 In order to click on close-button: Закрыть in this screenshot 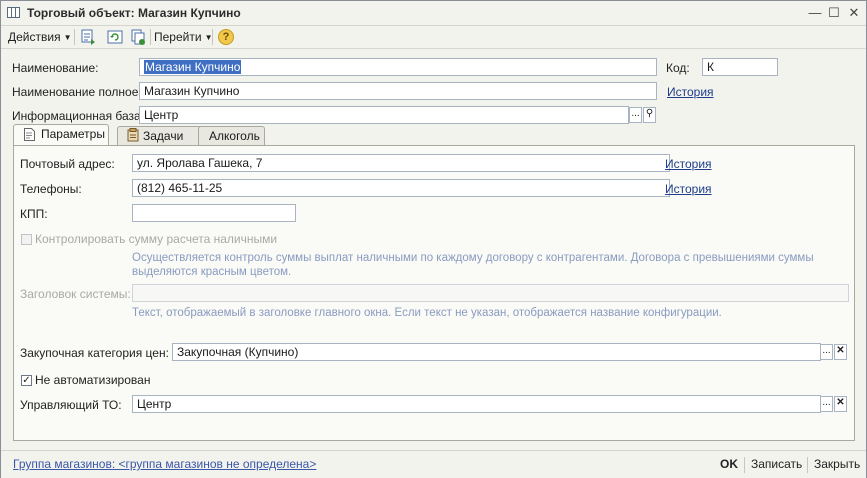, I will do `click(837, 464)`.